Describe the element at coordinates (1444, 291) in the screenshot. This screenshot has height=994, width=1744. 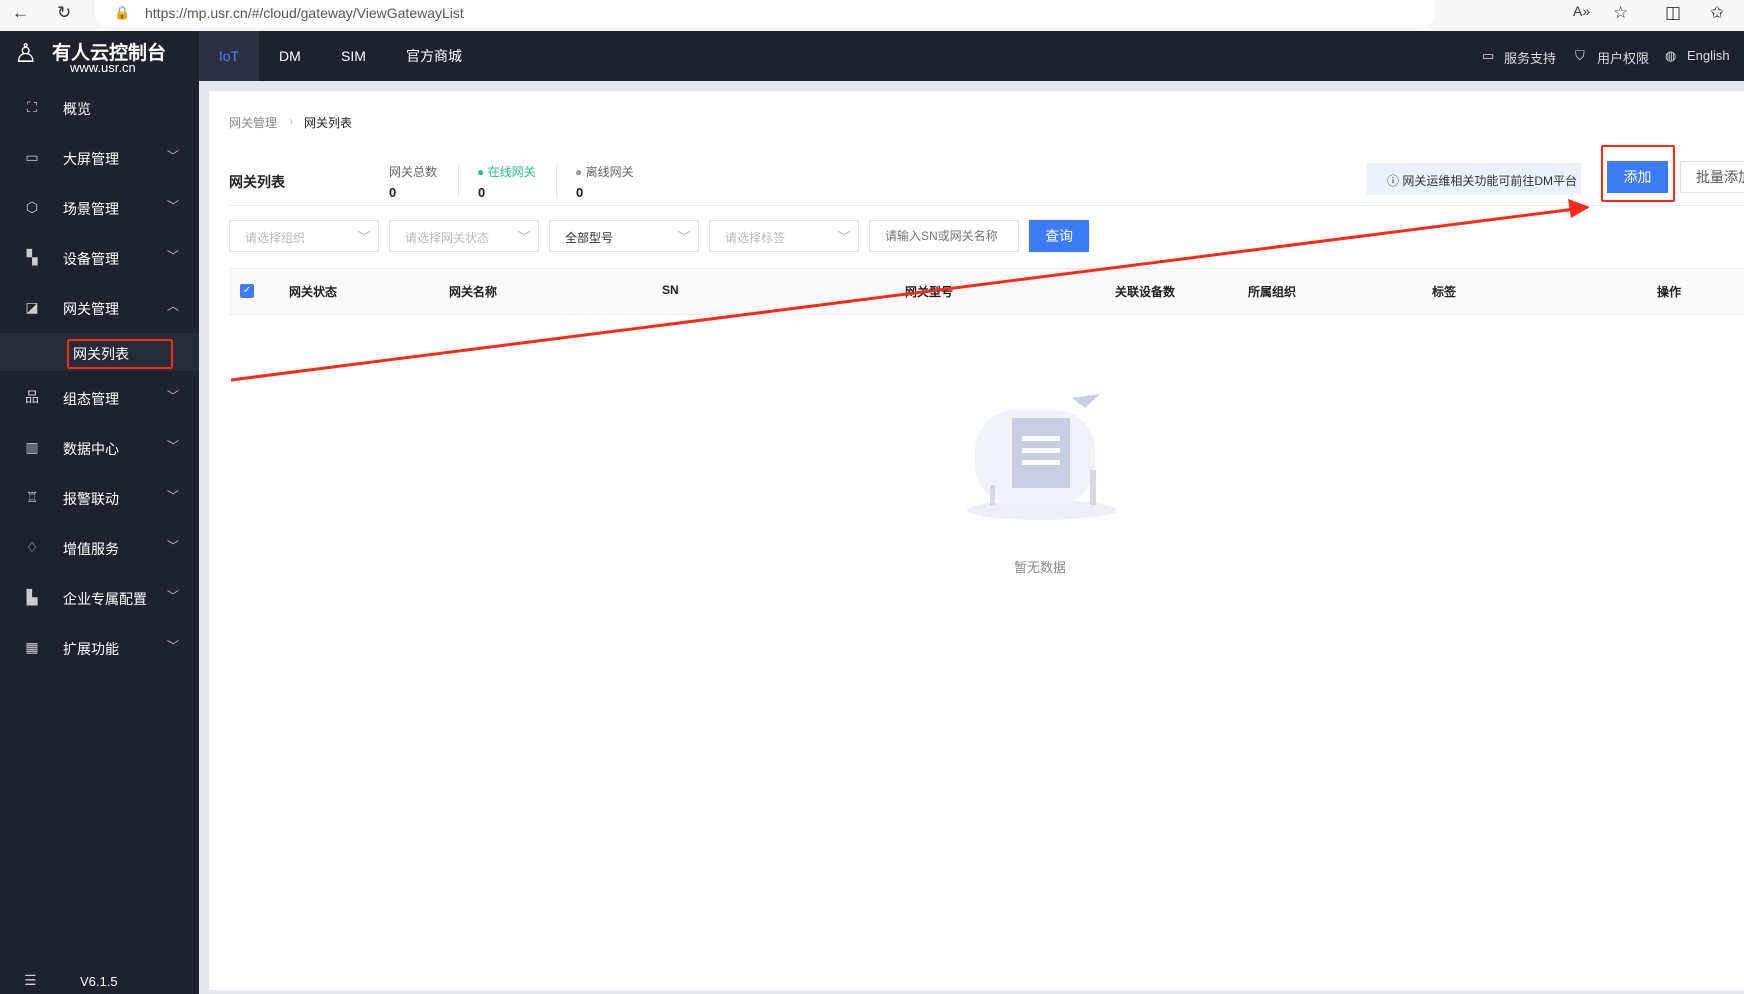
I see `column-header-tags: 标签` at that location.